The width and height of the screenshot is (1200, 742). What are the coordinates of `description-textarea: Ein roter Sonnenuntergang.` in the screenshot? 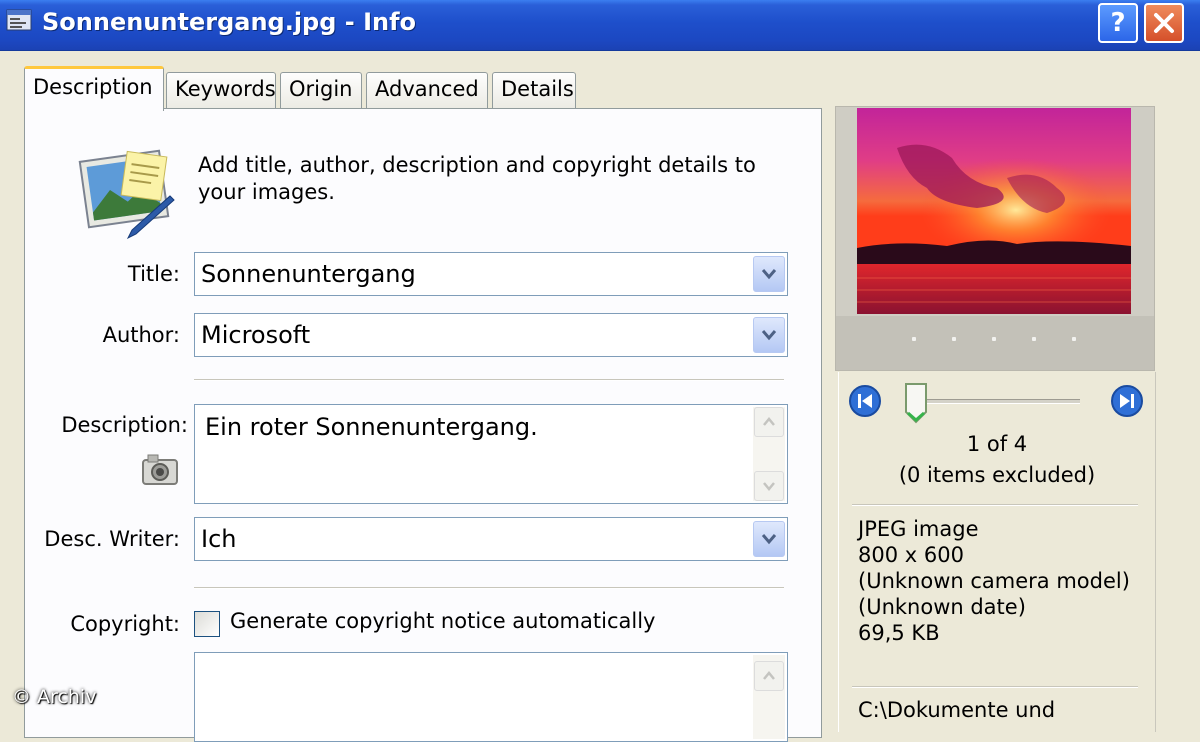 It's located at (491, 454).